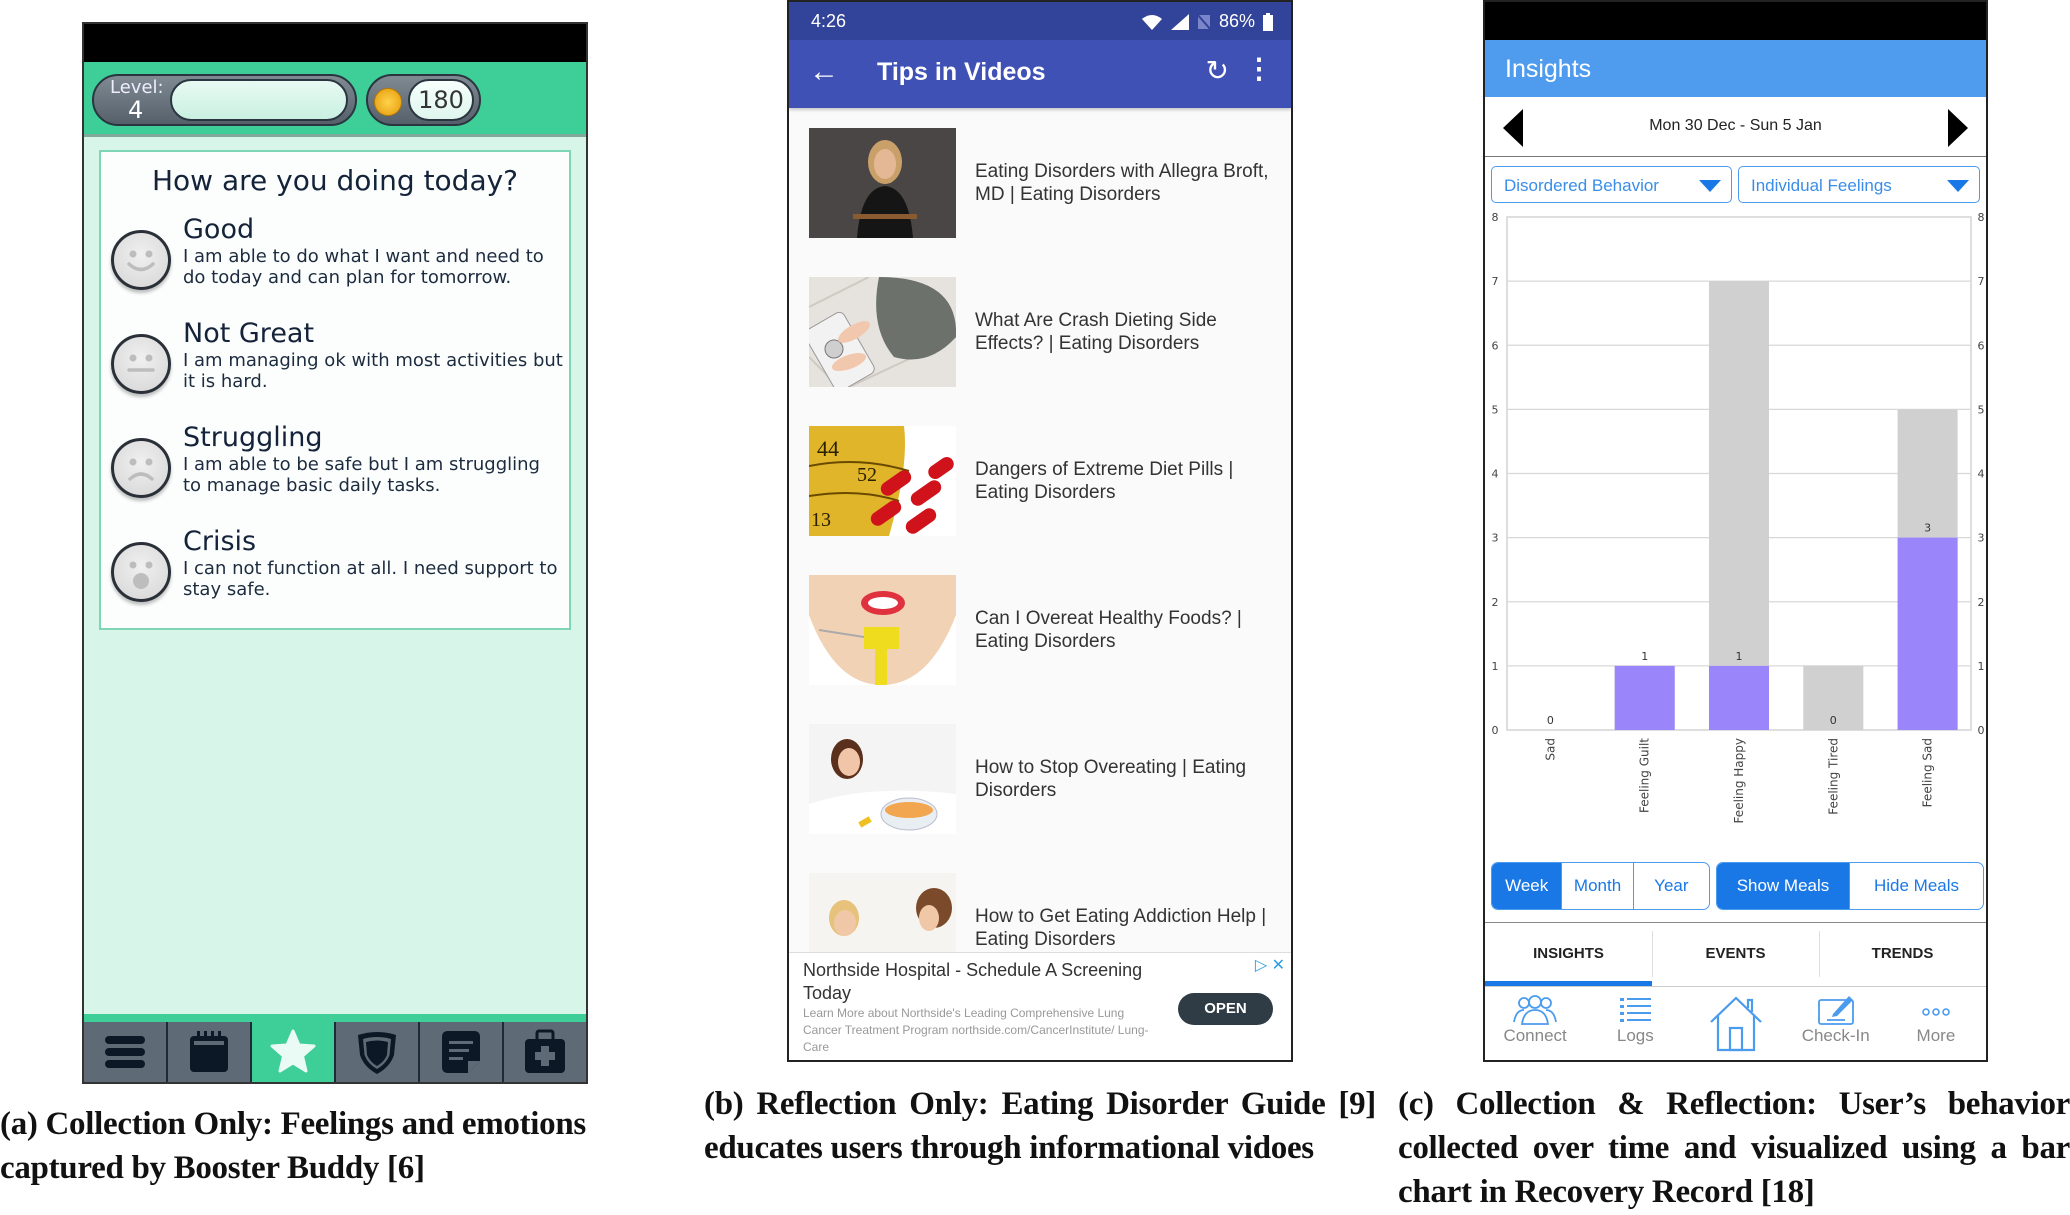 This screenshot has height=1215, width=2070. I want to click on tab-calendar, so click(210, 1052).